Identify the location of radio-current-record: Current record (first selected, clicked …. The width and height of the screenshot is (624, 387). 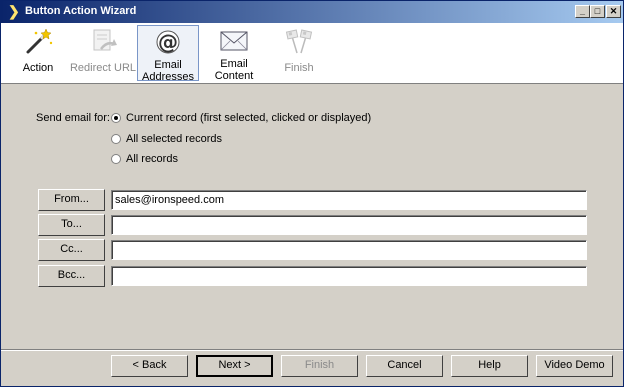
(241, 118).